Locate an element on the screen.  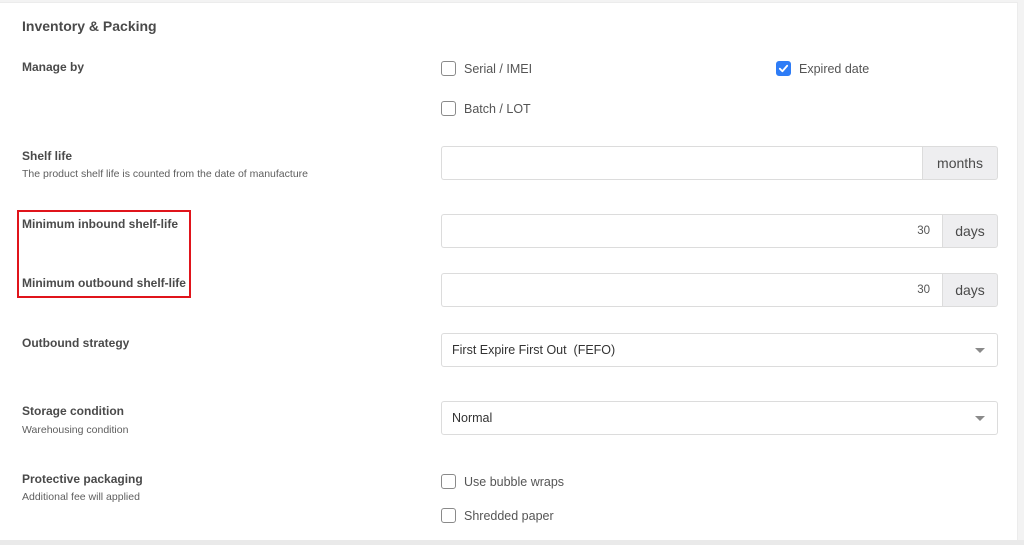
min-inbound-input-group: 30 days is located at coordinates (719, 231).